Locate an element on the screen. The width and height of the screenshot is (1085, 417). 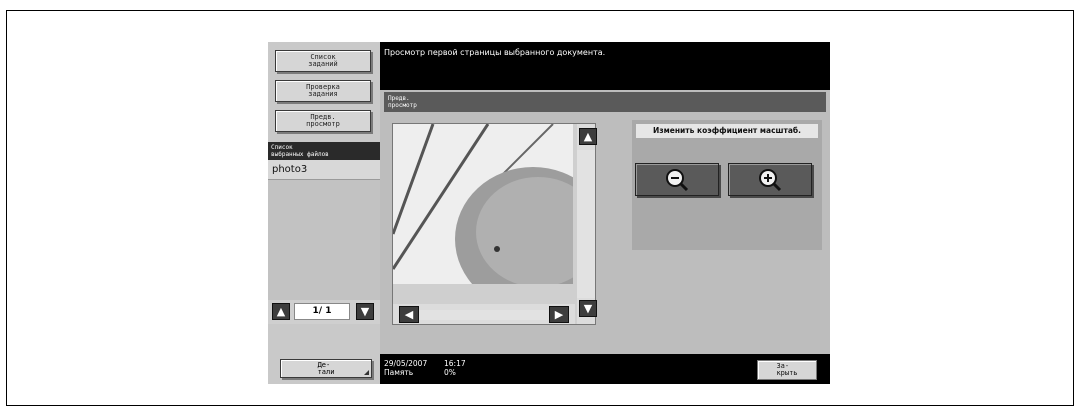
page-up-button: ▲ is located at coordinates (281, 311).